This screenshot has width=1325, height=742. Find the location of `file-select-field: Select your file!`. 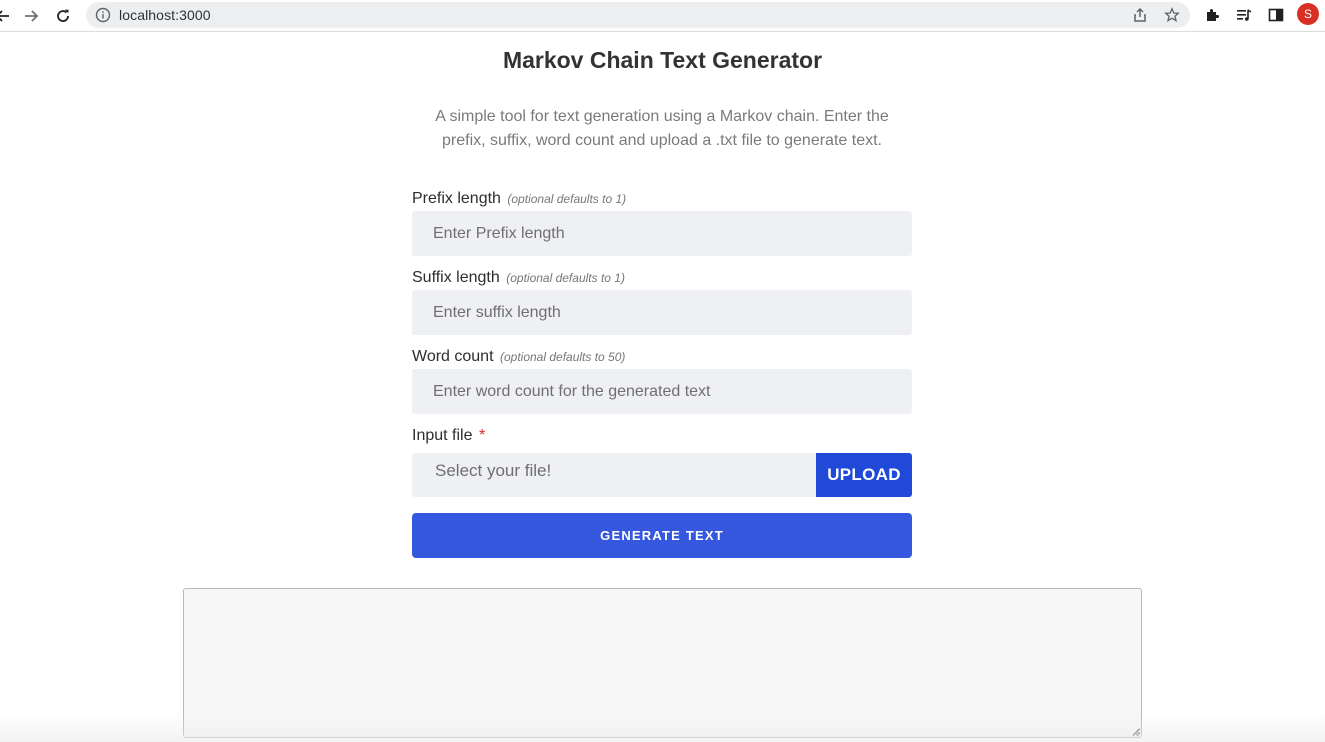

file-select-field: Select your file! is located at coordinates (614, 475).